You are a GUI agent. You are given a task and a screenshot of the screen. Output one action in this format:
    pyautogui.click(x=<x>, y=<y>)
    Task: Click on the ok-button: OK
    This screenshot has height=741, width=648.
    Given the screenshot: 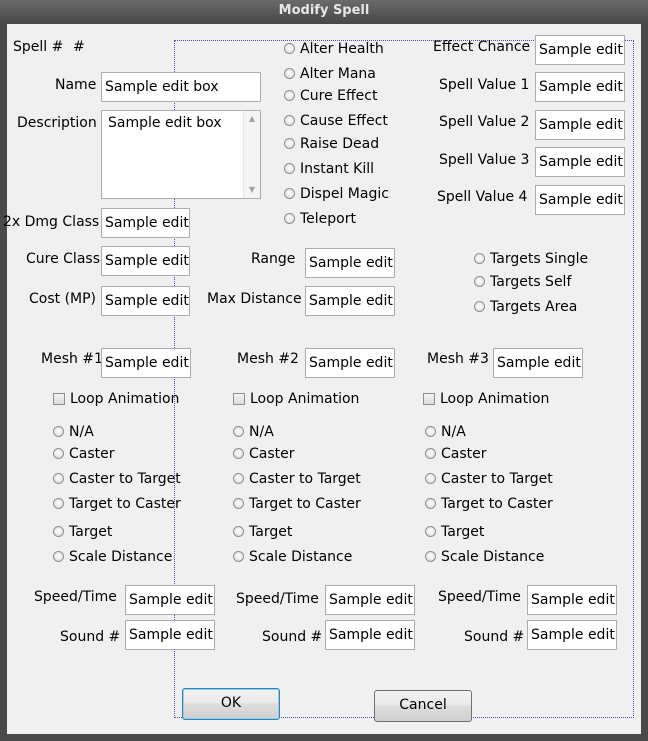 What is the action you would take?
    pyautogui.click(x=231, y=704)
    